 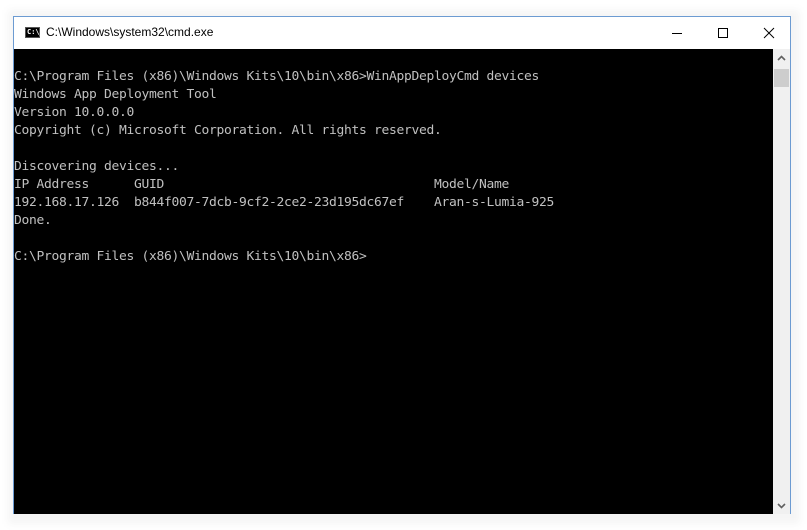 I want to click on minimize-button, so click(x=677, y=33).